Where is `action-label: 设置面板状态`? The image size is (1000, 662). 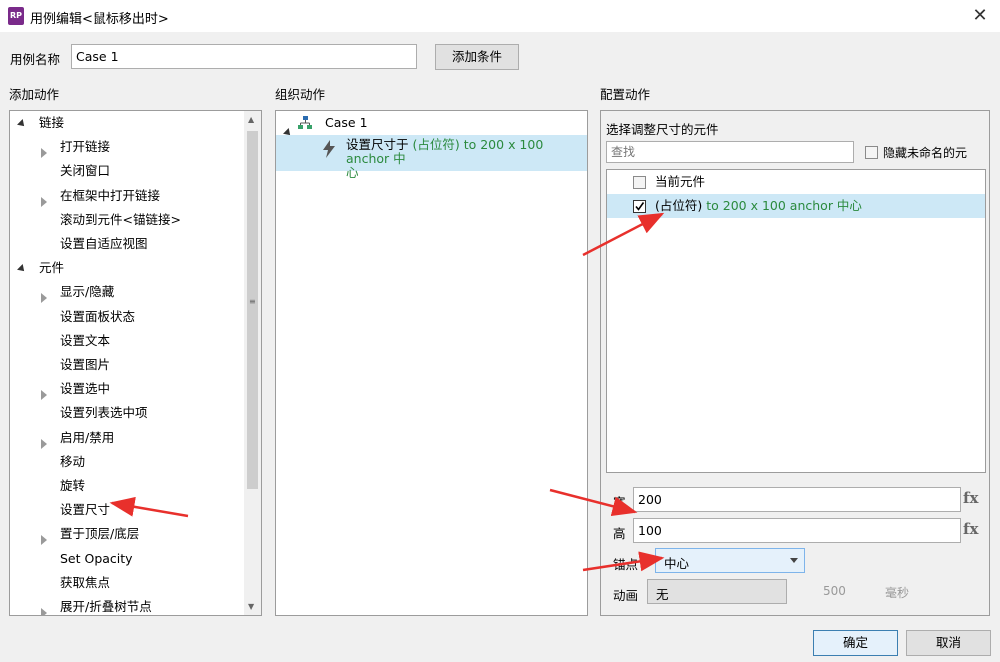 action-label: 设置面板状态 is located at coordinates (98, 316).